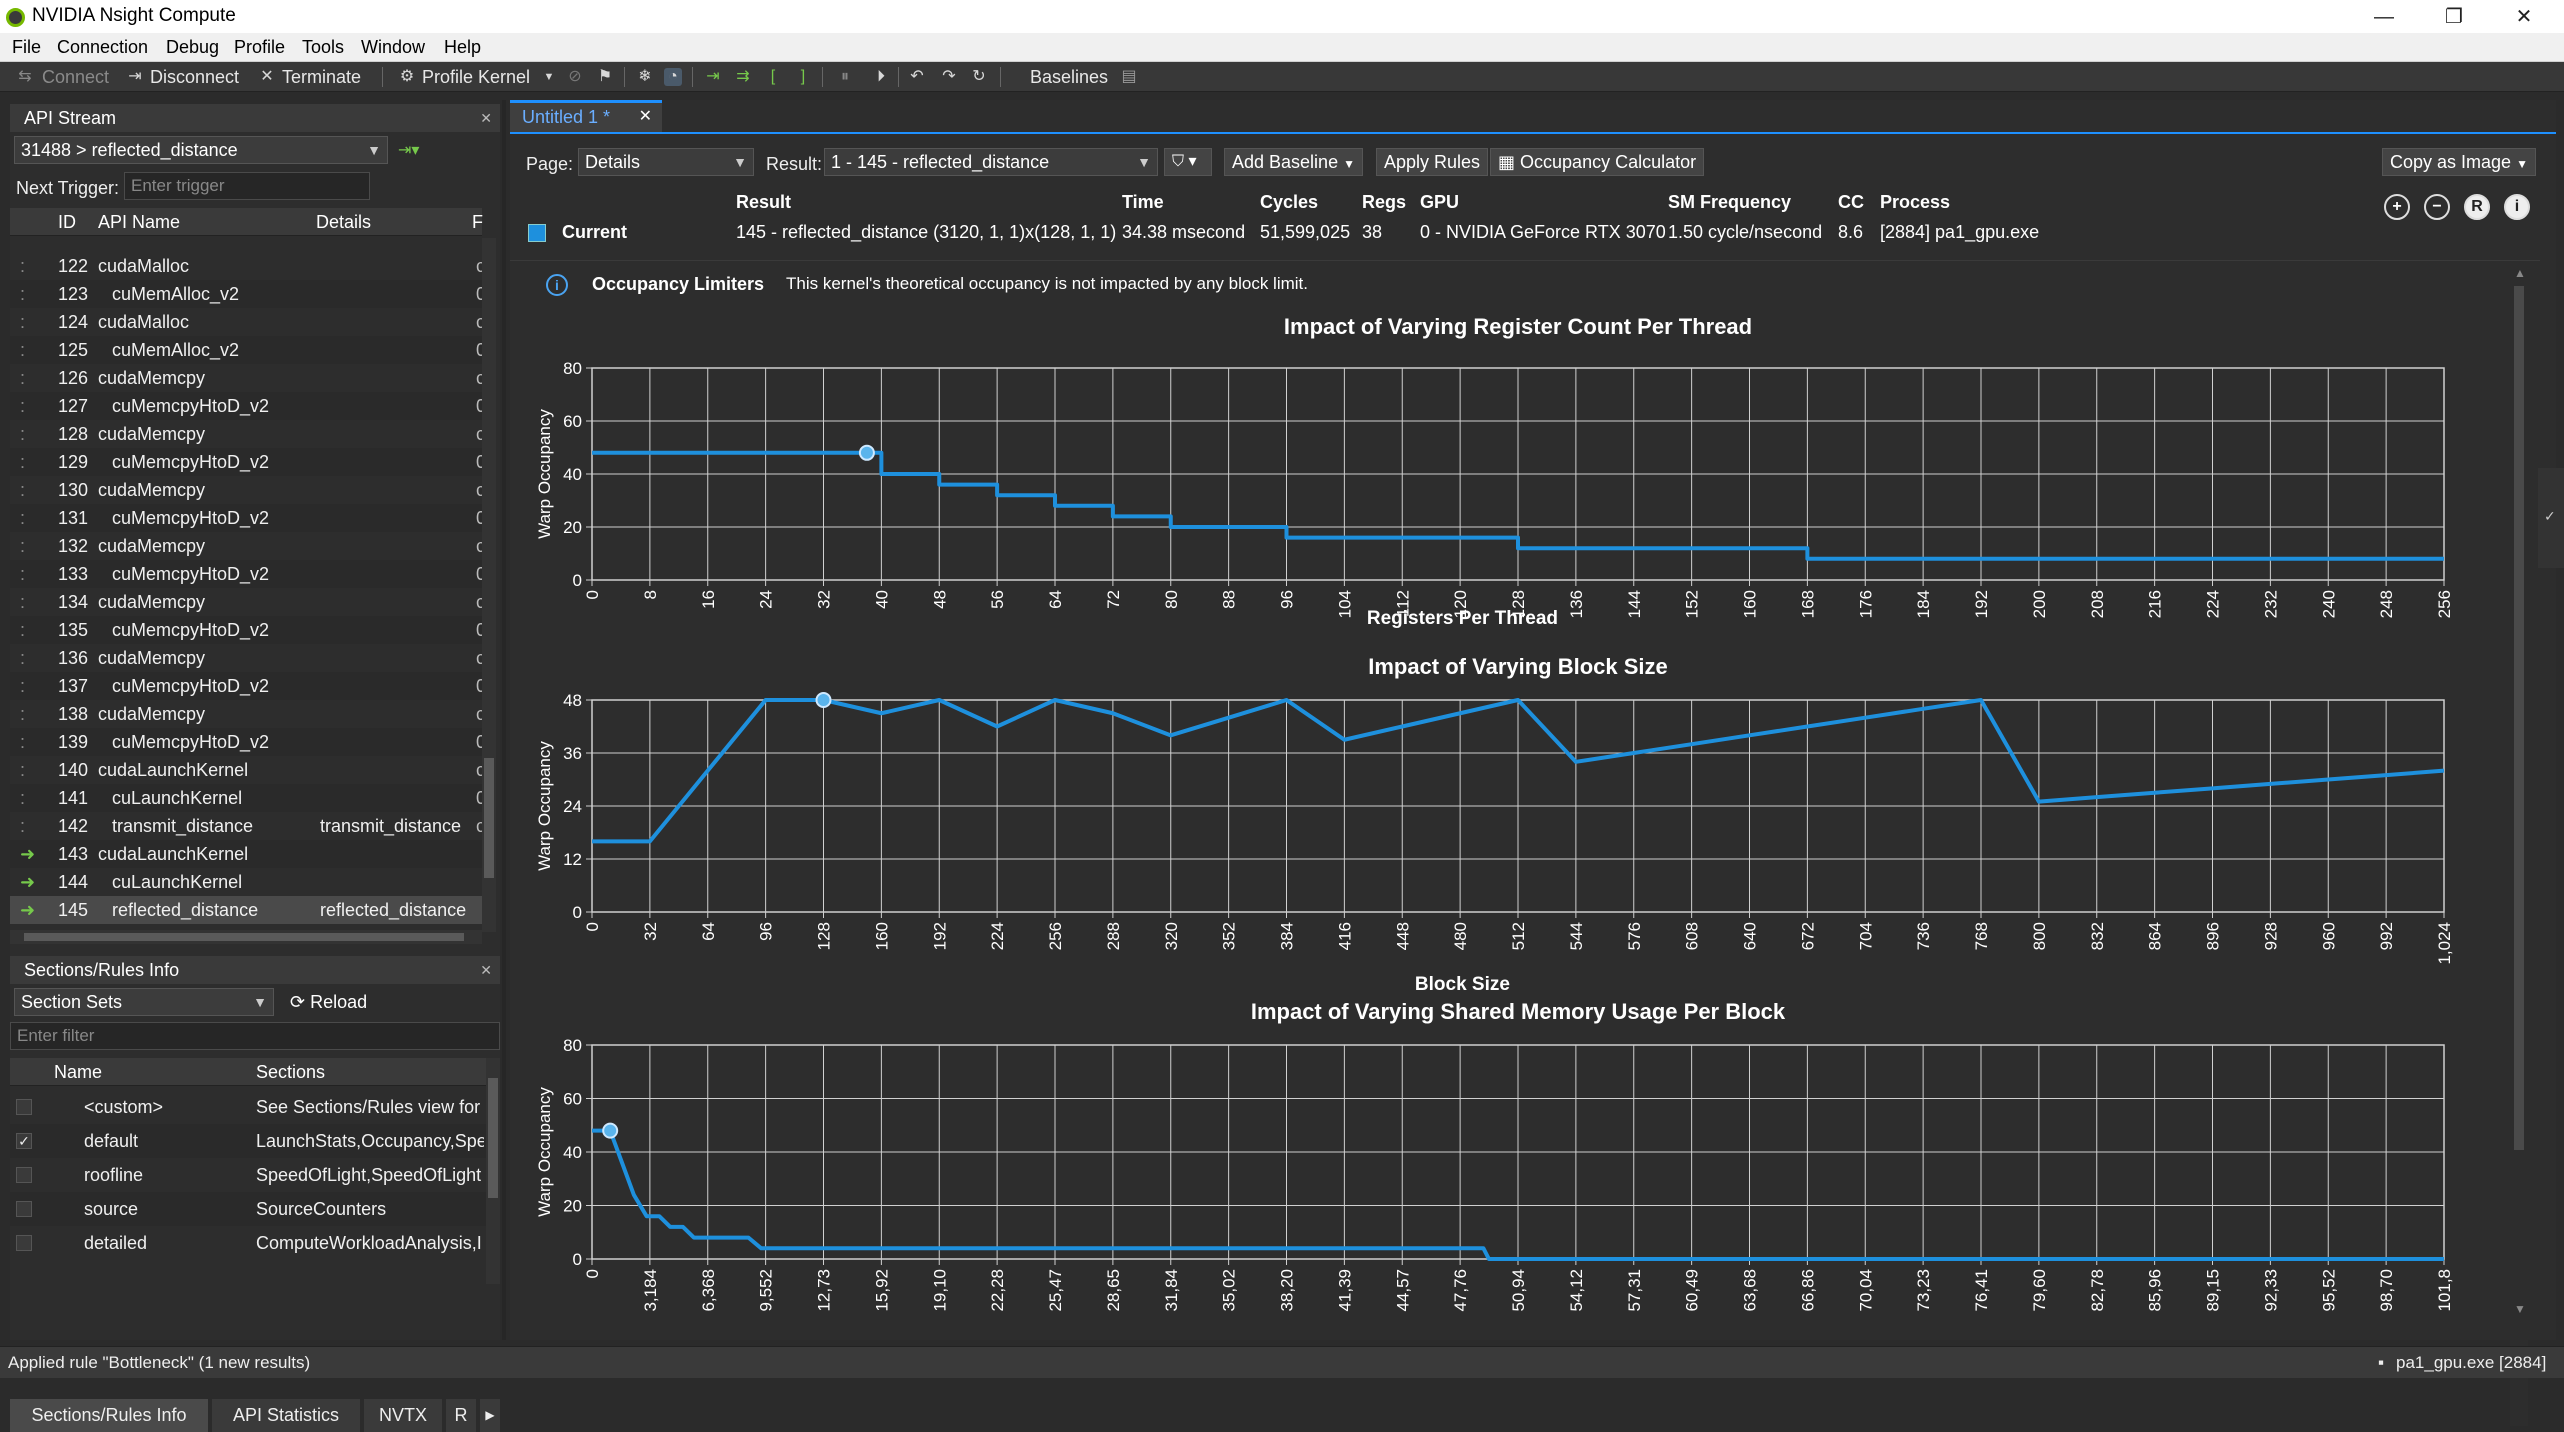 The image size is (2564, 1432). I want to click on maximize-button: ❐, so click(2454, 17).